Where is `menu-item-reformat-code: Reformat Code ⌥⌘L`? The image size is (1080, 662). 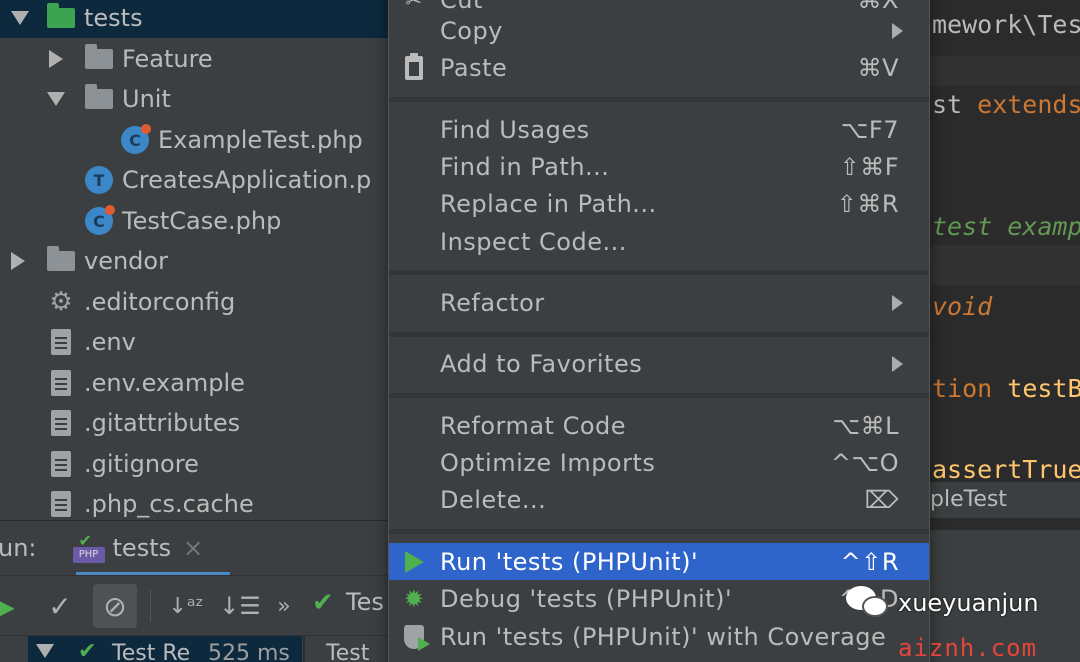
menu-item-reformat-code: Reformat Code ⌥⌘L is located at coordinates (659, 425).